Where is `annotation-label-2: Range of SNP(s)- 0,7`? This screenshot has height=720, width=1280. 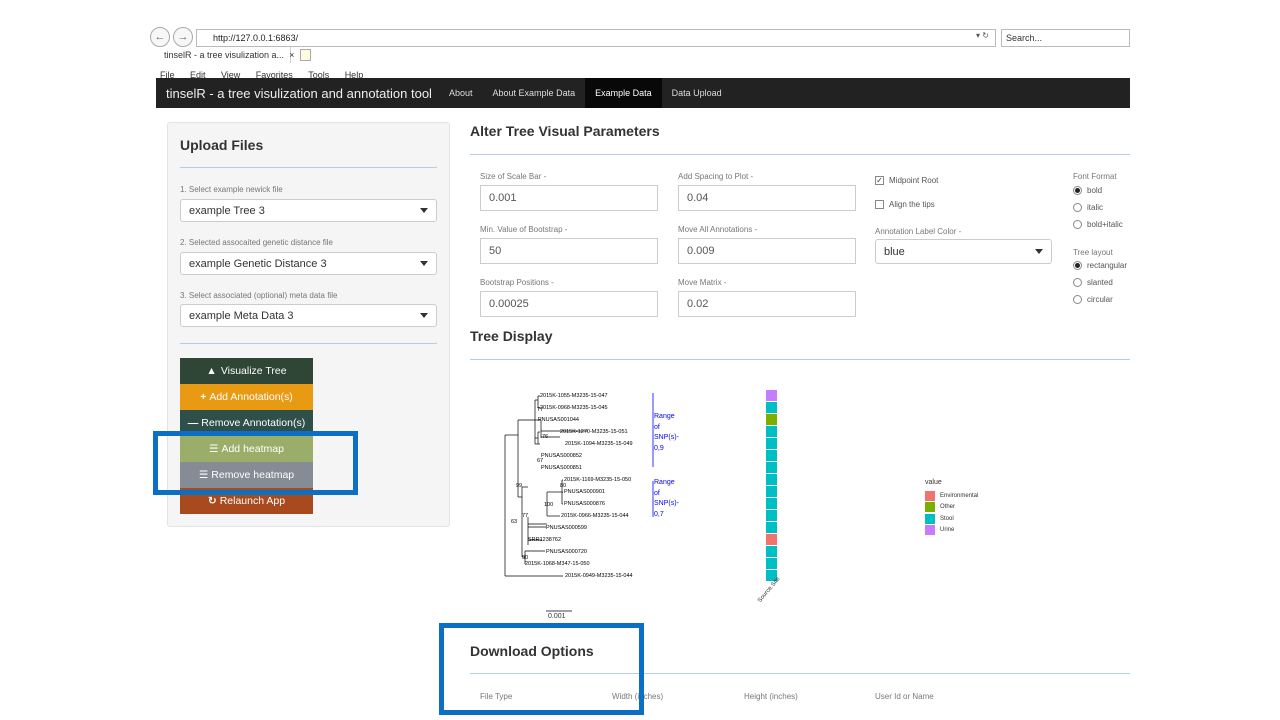
annotation-label-2: Range of SNP(s)- 0,7 is located at coordinates (666, 499).